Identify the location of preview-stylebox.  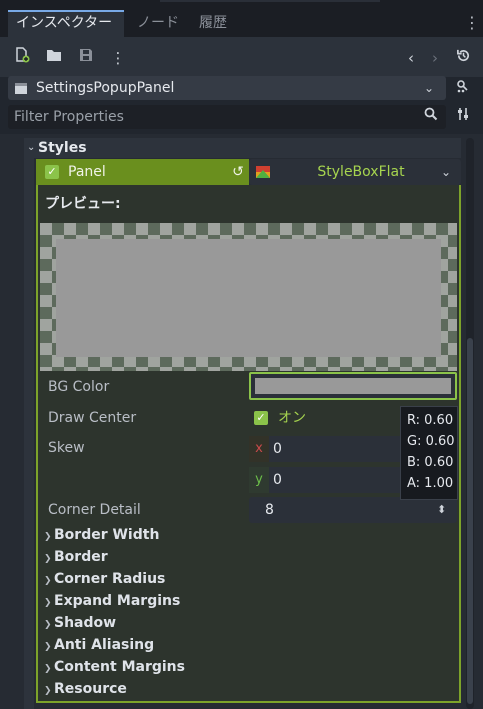
(248, 298).